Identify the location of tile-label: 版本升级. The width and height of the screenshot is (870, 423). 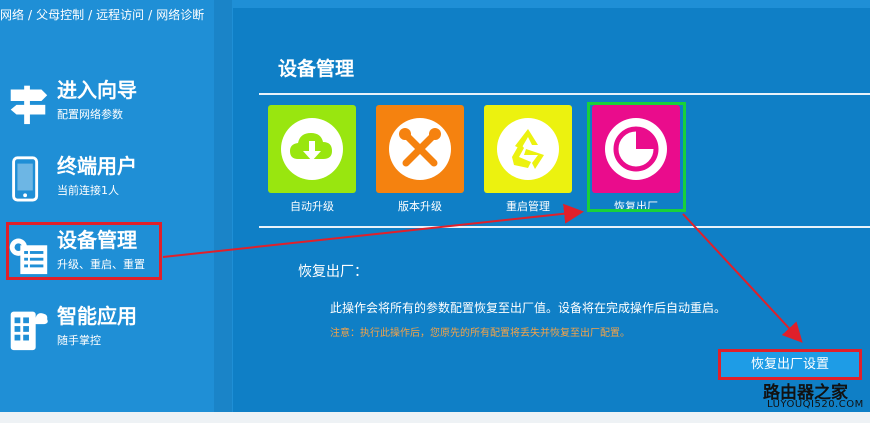
(420, 206).